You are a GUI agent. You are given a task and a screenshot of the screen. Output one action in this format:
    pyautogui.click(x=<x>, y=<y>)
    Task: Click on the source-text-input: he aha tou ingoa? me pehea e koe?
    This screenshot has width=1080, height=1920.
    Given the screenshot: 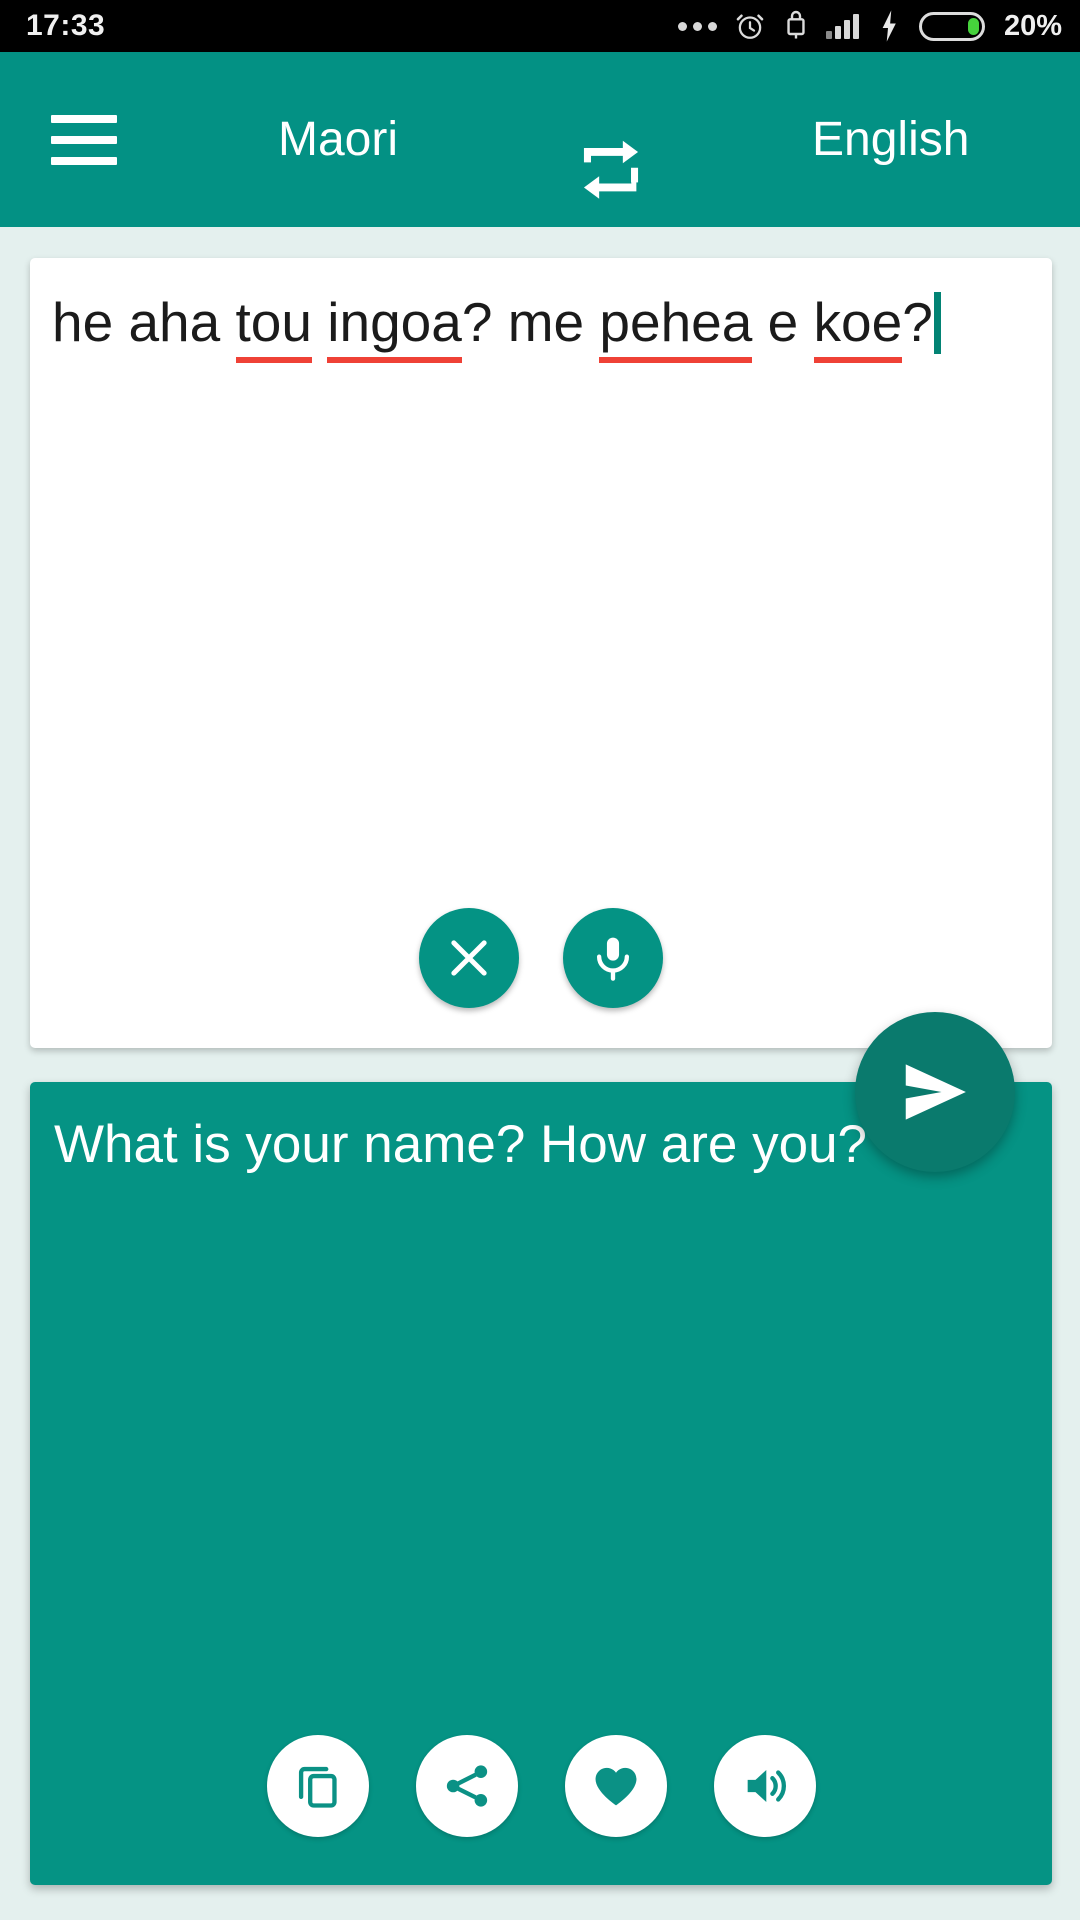 What is the action you would take?
    pyautogui.click(x=541, y=325)
    